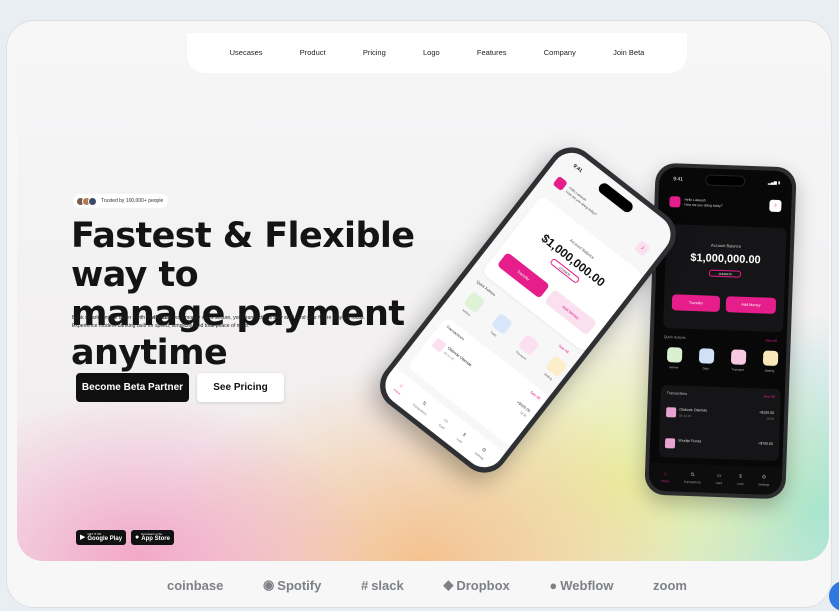 This screenshot has width=839, height=611. I want to click on logo-coinbase: coinbase, so click(195, 585).